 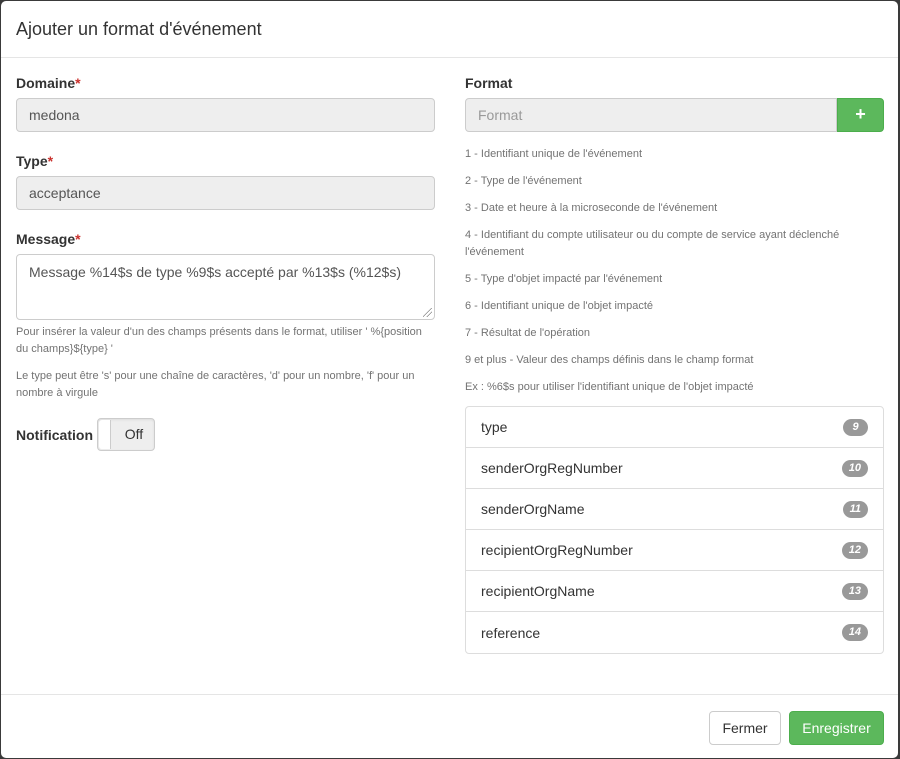 I want to click on legend-item: 2 - Type de l'événement, so click(x=523, y=181).